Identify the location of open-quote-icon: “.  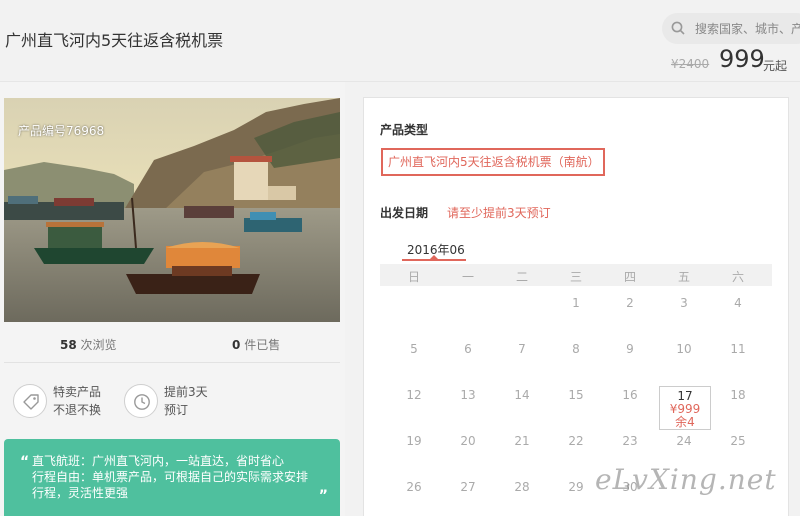
(25, 462).